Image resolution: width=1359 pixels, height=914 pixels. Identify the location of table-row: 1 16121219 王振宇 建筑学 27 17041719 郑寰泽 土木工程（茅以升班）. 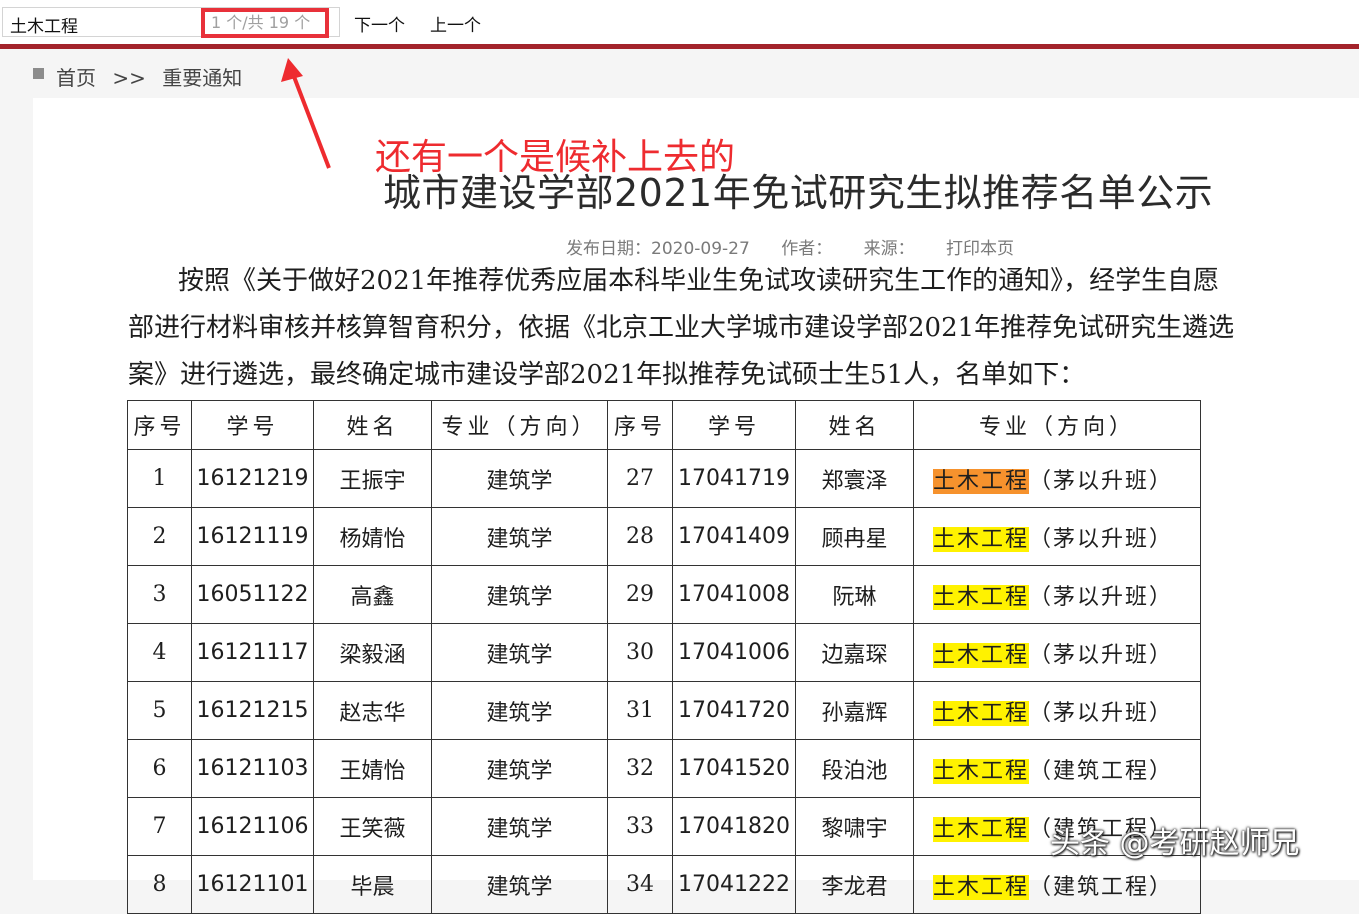
(664, 478).